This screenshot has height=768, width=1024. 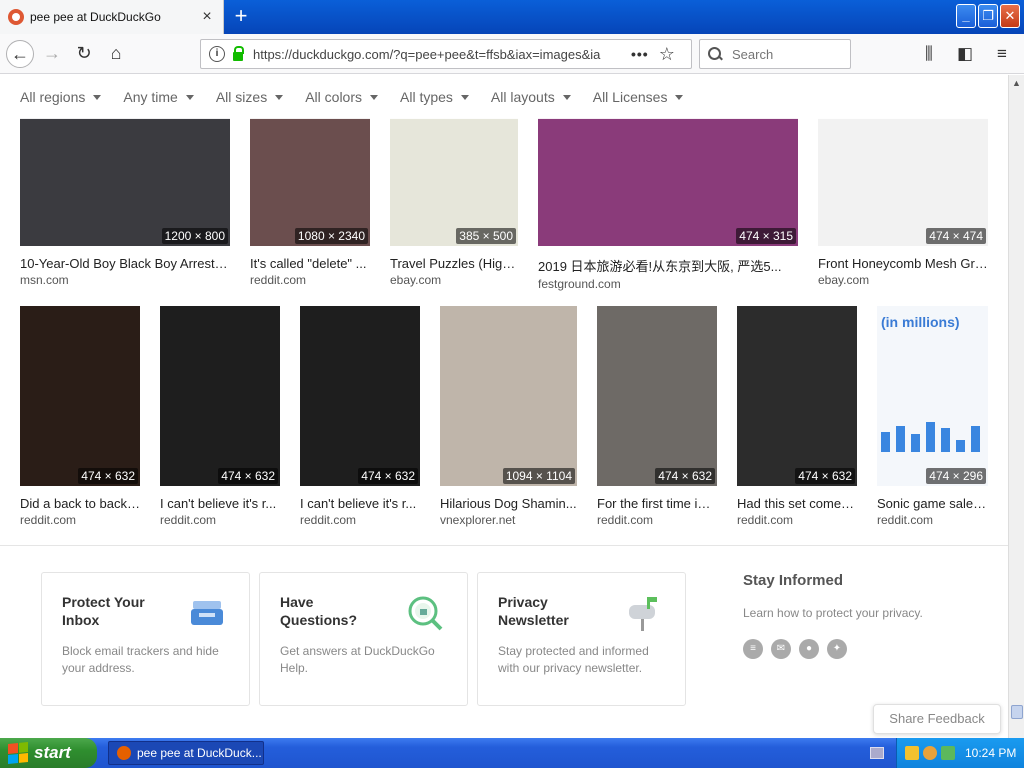 I want to click on sidebar-icon: ◧, so click(x=965, y=54).